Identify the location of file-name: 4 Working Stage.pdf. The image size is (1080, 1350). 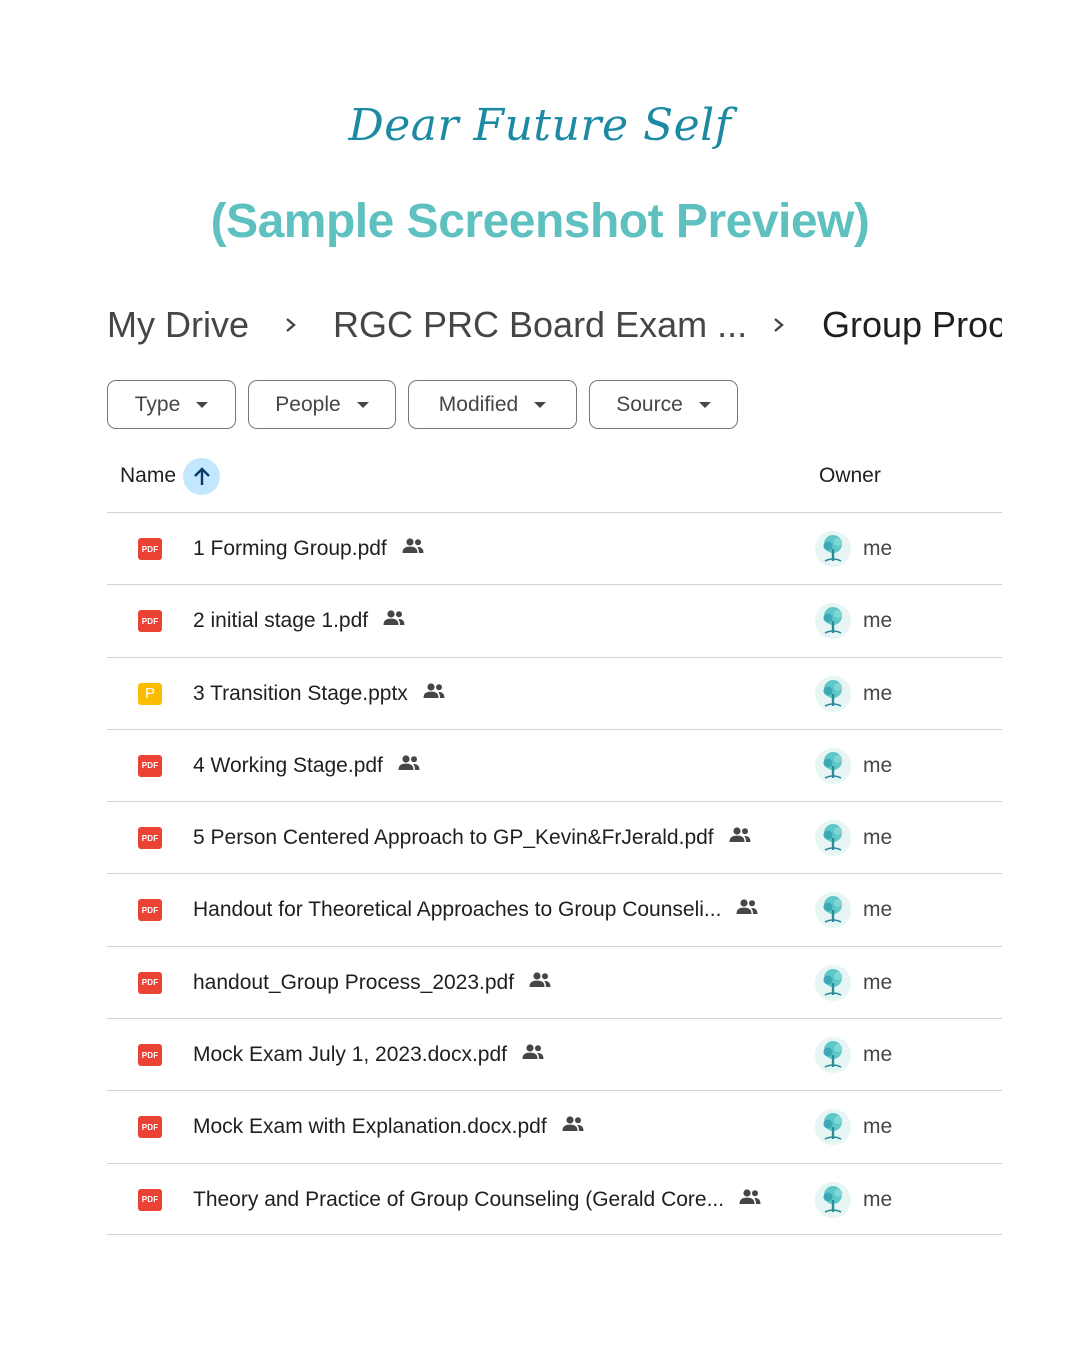
(288, 765).